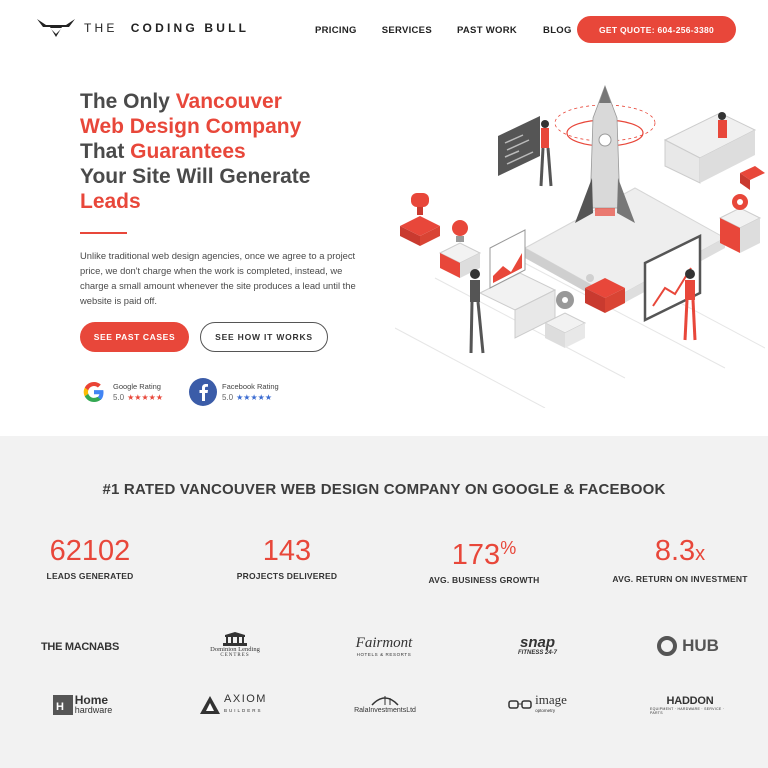 This screenshot has height=768, width=768. I want to click on client-logo-dominion-lending: Dominion Lending CENTRES, so click(235, 645).